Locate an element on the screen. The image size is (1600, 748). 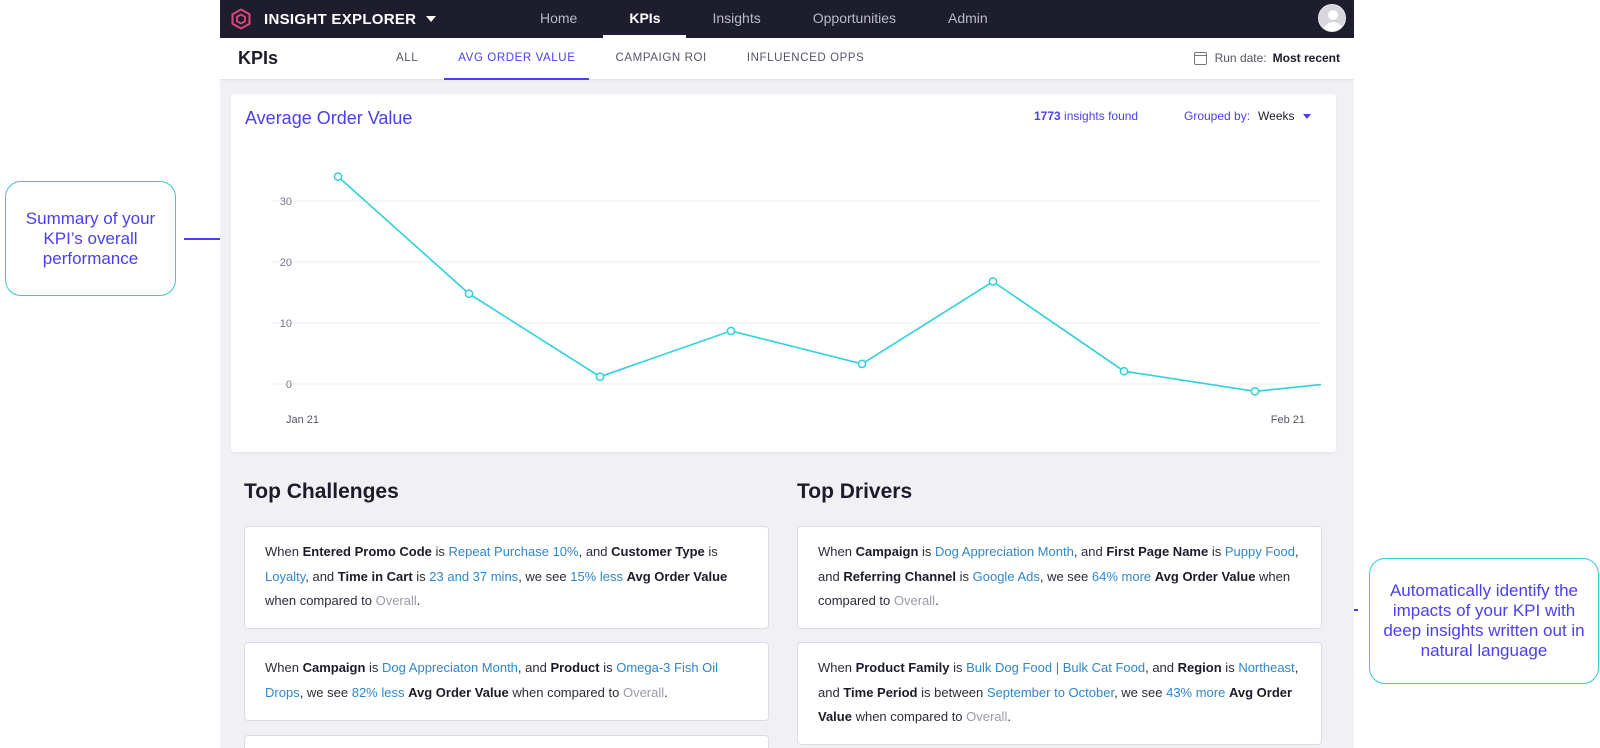
insight-dimension: Time Period is located at coordinates (880, 692).